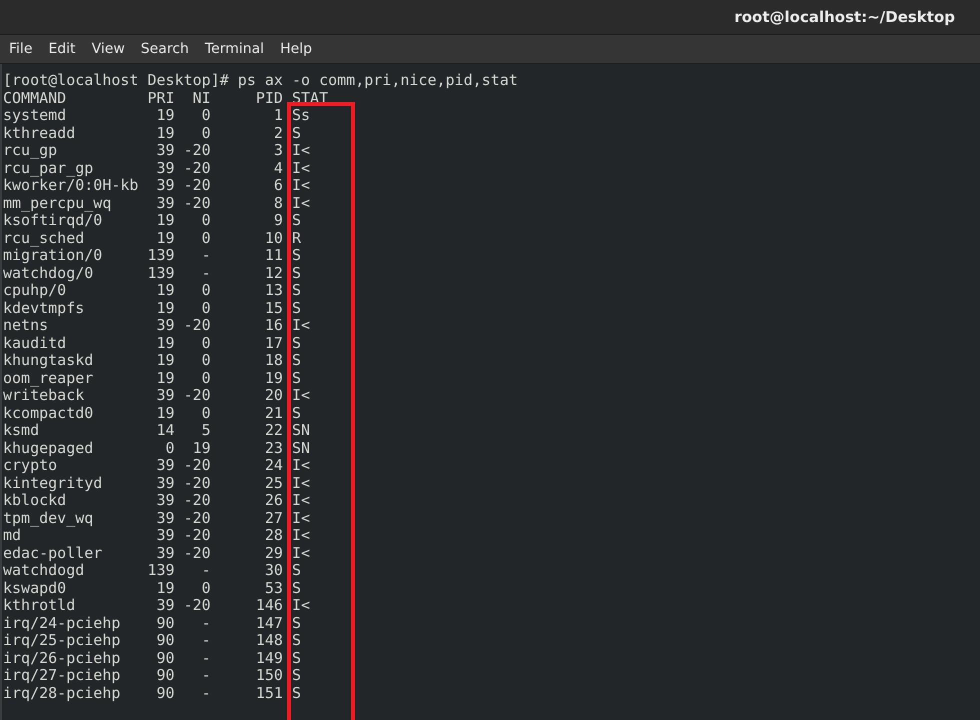 The image size is (980, 720). Describe the element at coordinates (156, 395) in the screenshot. I see `process-line: writeback 39 -20 20 I<` at that location.